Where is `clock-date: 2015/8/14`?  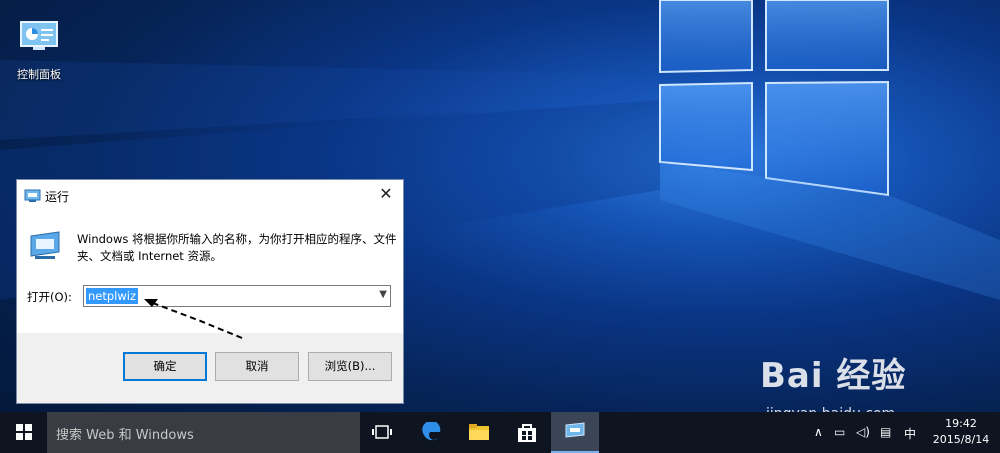 clock-date: 2015/8/14 is located at coordinates (961, 439).